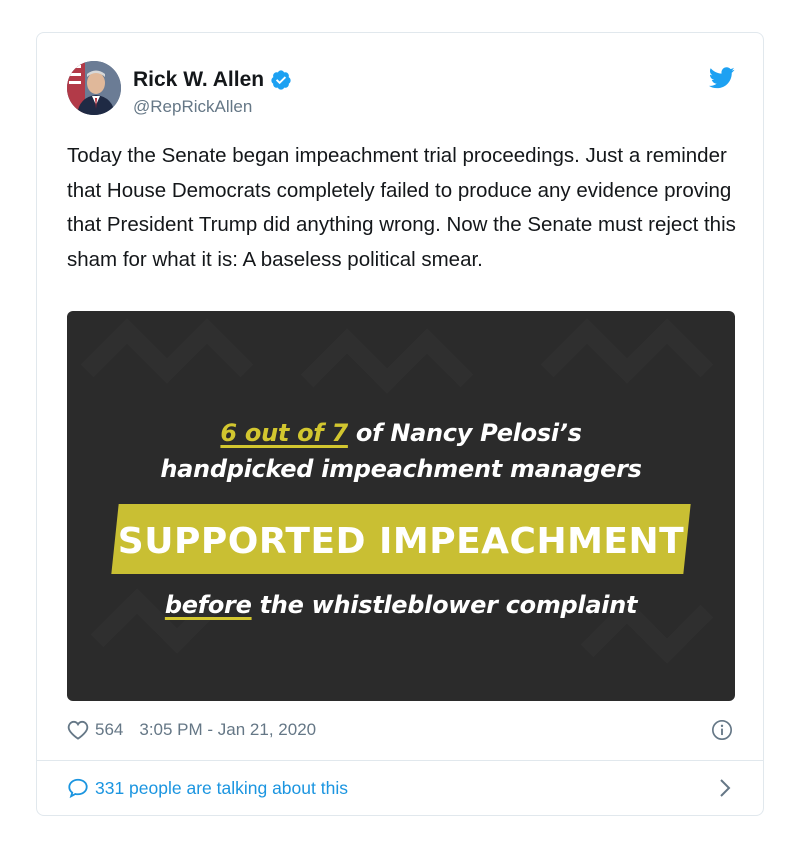  I want to click on chevron-right-icon, so click(725, 788).